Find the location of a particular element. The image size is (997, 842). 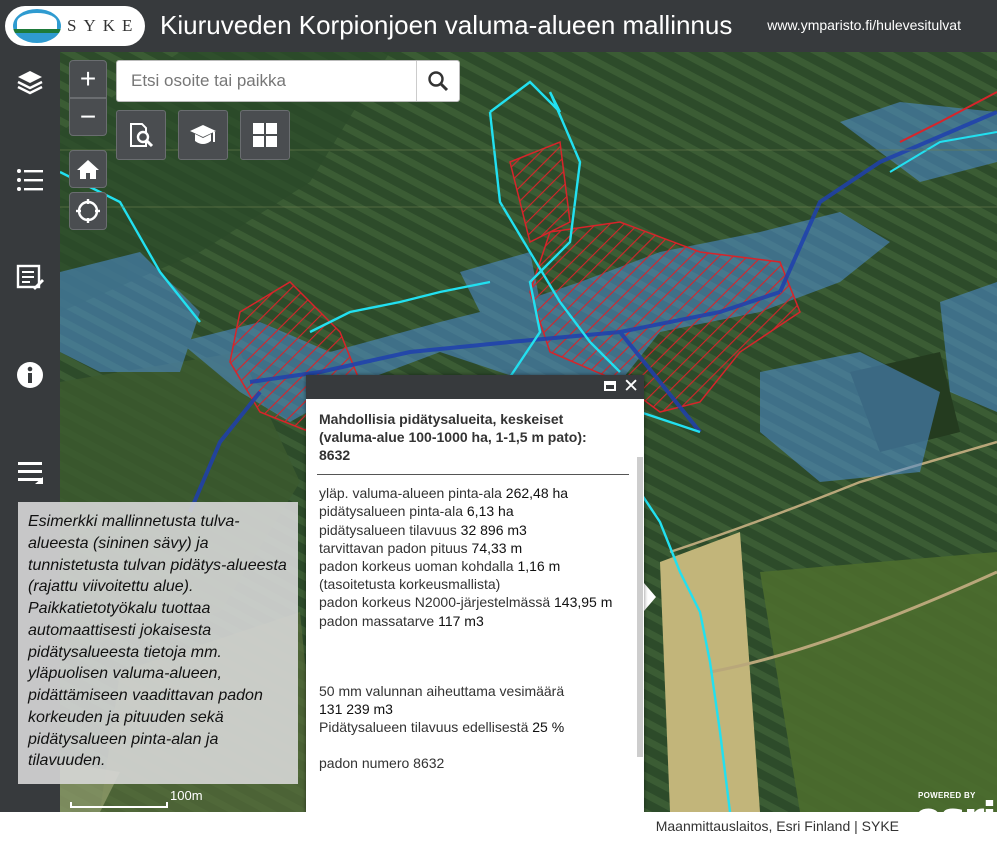

dam-number: padon numero 8632 is located at coordinates (382, 763).